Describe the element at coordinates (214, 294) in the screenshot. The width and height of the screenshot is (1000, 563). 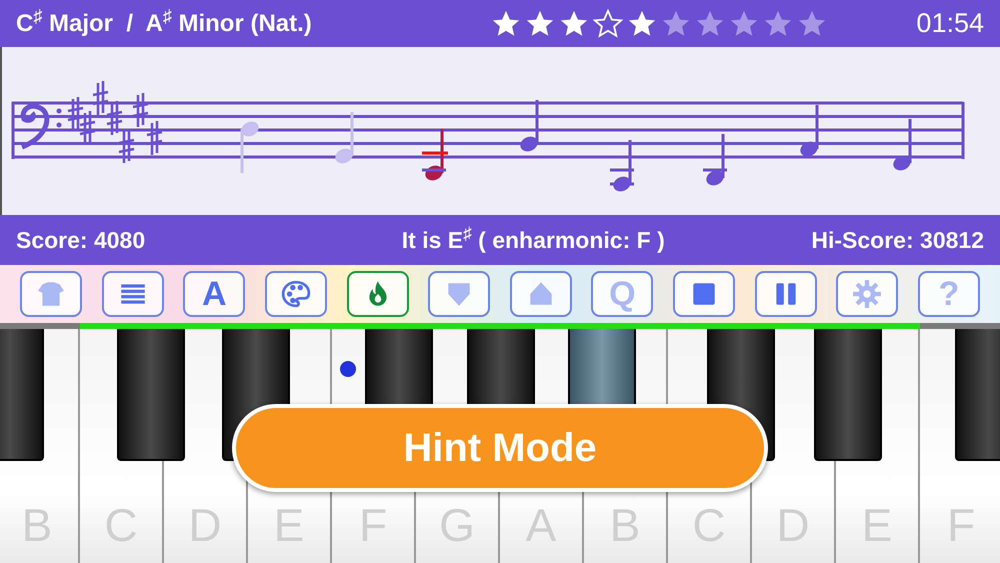
I see `toolbar-button: A` at that location.